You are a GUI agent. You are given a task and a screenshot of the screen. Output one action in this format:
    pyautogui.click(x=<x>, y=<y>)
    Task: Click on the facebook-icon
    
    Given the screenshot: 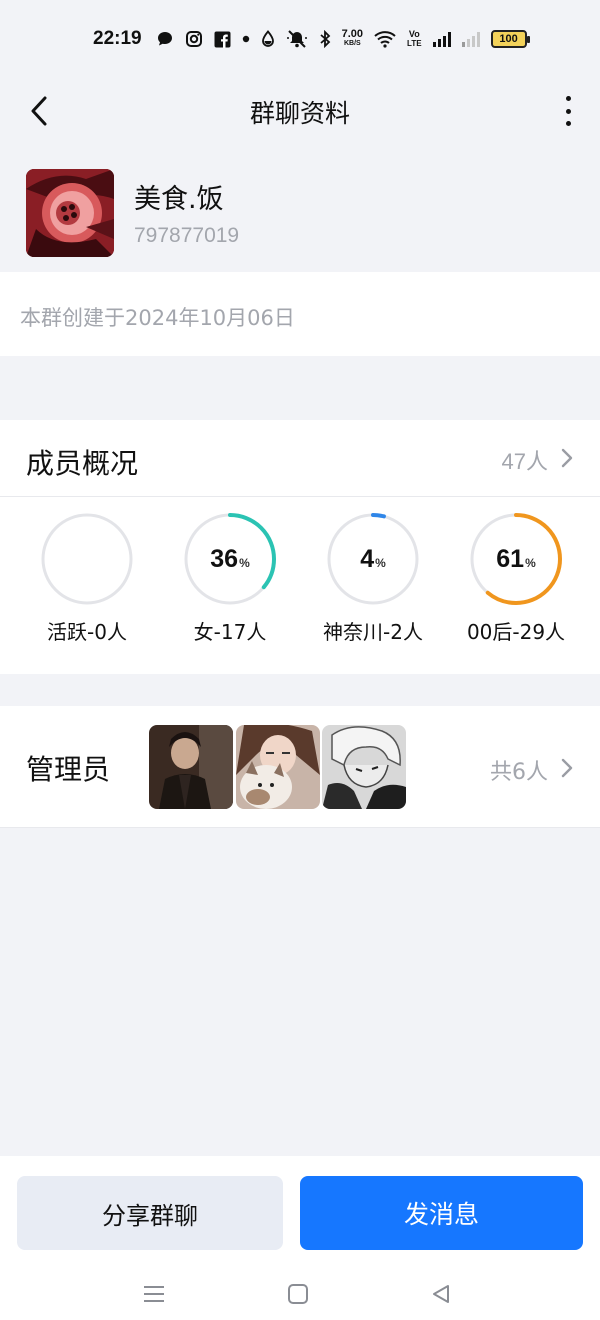 What is the action you would take?
    pyautogui.click(x=222, y=39)
    